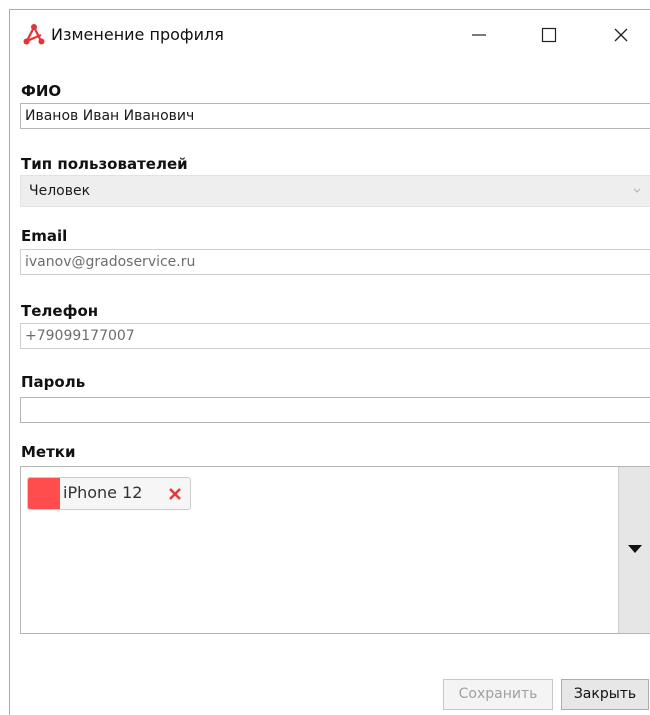 The width and height of the screenshot is (650, 715). What do you see at coordinates (175, 494) in the screenshot?
I see `remove-tag-icon` at bounding box center [175, 494].